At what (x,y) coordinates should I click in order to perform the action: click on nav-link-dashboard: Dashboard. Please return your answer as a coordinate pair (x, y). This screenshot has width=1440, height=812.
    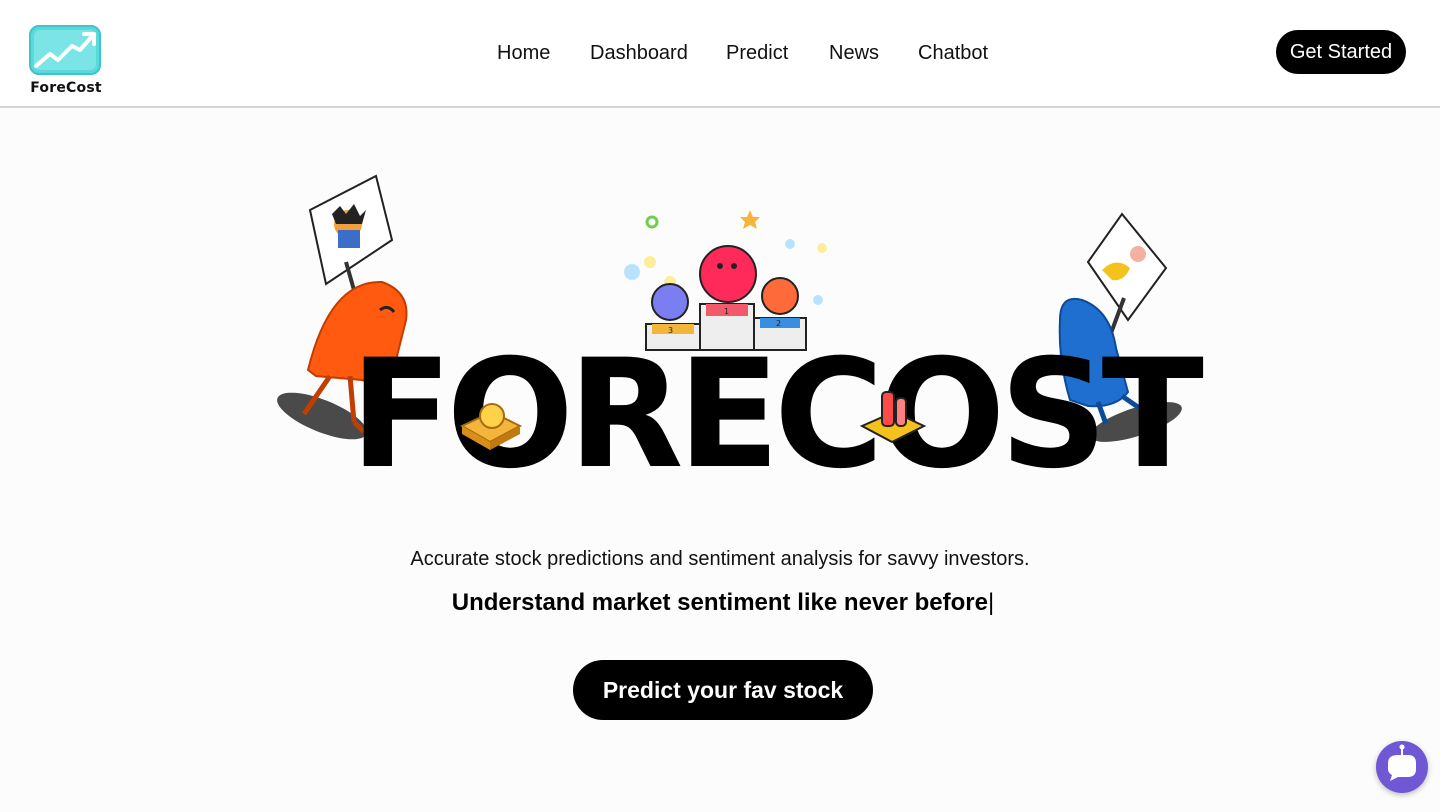
    Looking at the image, I should click on (639, 53).